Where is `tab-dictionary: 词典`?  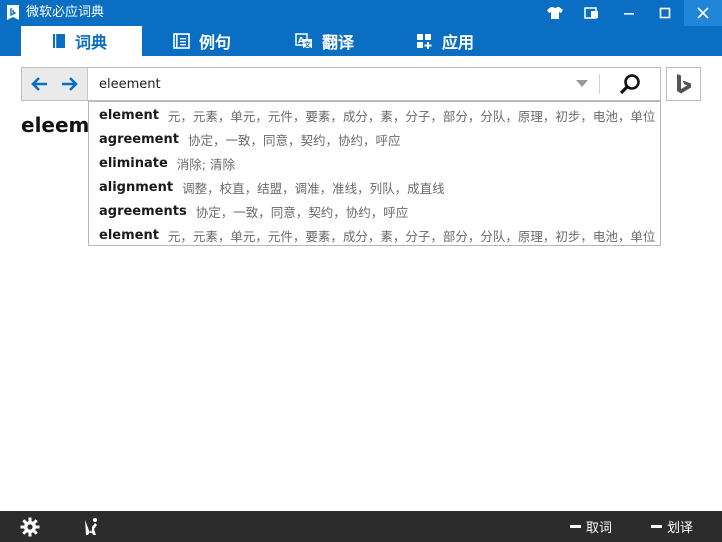
tab-dictionary: 词典 is located at coordinates (81, 41).